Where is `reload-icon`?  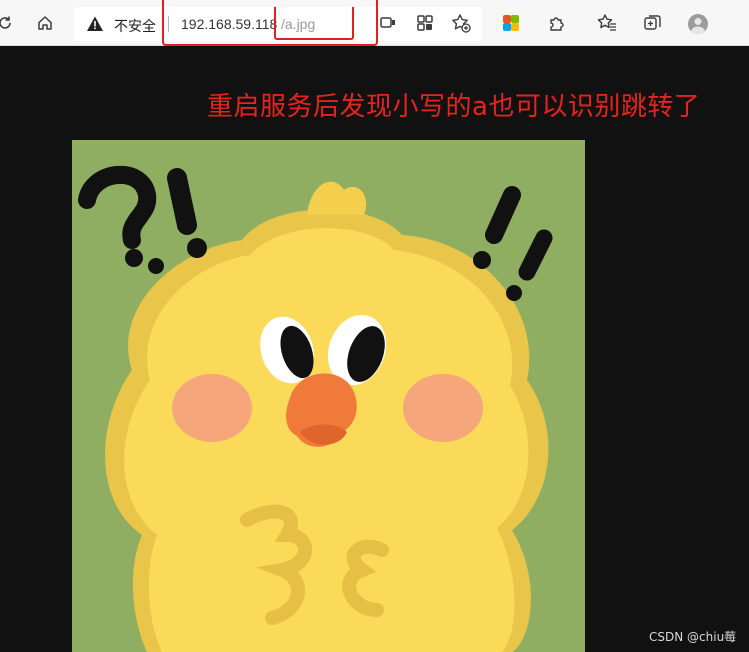 reload-icon is located at coordinates (8, 23).